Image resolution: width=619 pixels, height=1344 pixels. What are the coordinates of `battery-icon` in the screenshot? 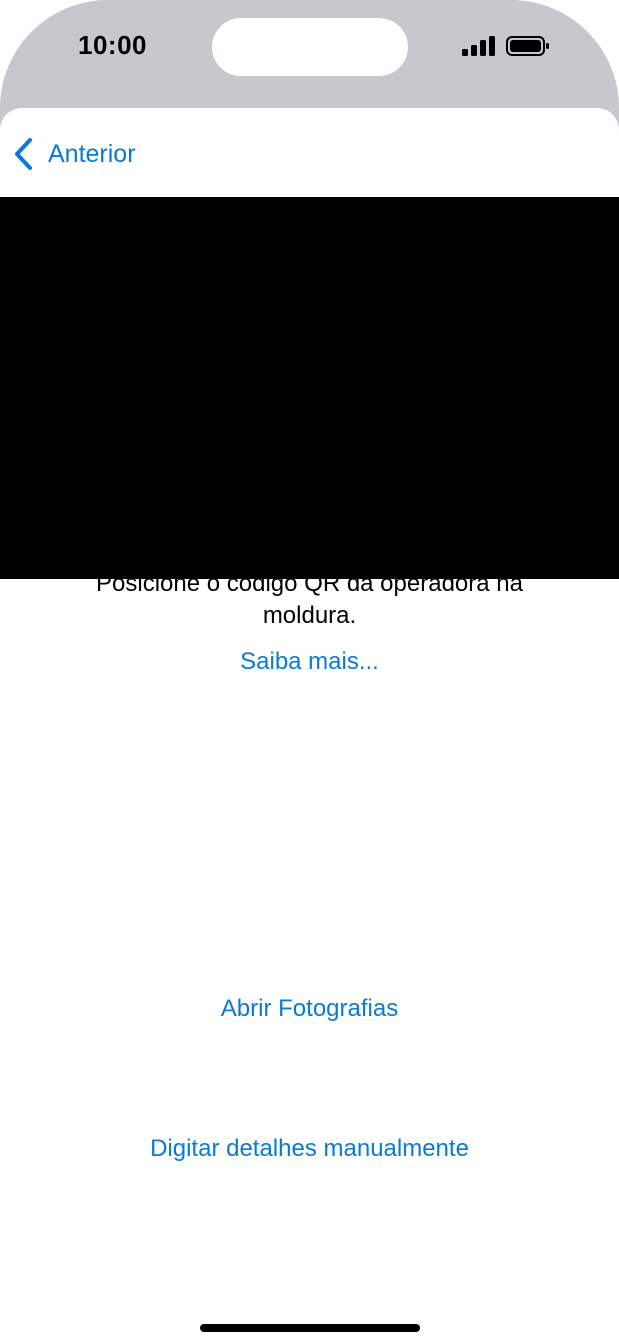 It's located at (527, 46).